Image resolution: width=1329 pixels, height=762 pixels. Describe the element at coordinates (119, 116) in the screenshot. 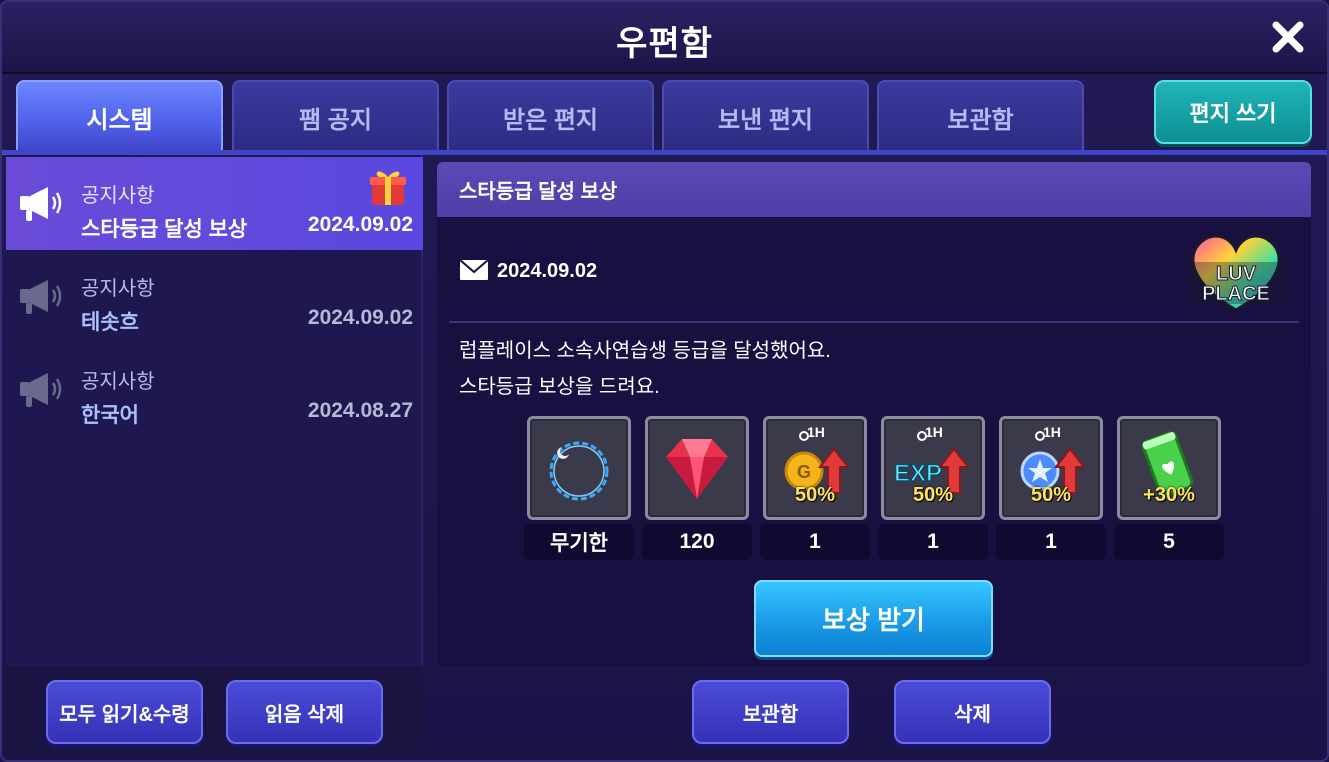

I see `tab-system: 시스템` at that location.